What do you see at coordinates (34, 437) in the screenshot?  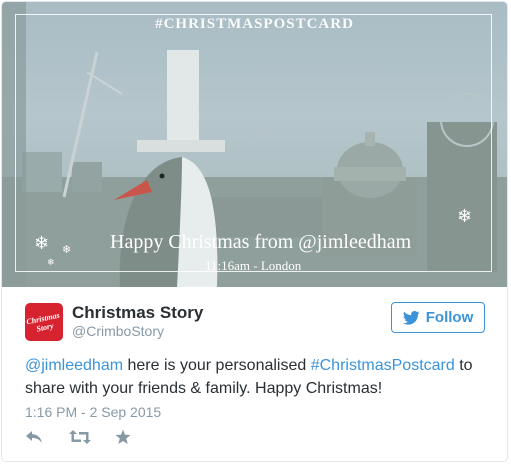 I see `reply-icon` at bounding box center [34, 437].